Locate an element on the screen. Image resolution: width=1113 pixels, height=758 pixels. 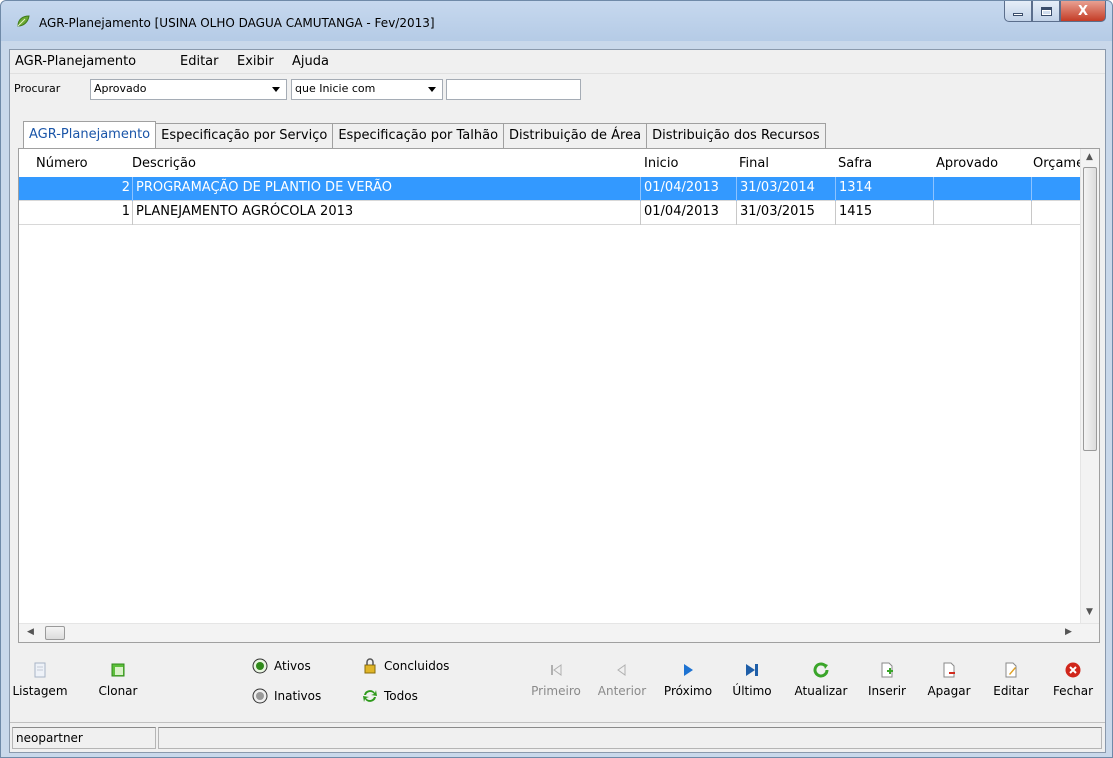
app-leaf-icon is located at coordinates (23, 21).